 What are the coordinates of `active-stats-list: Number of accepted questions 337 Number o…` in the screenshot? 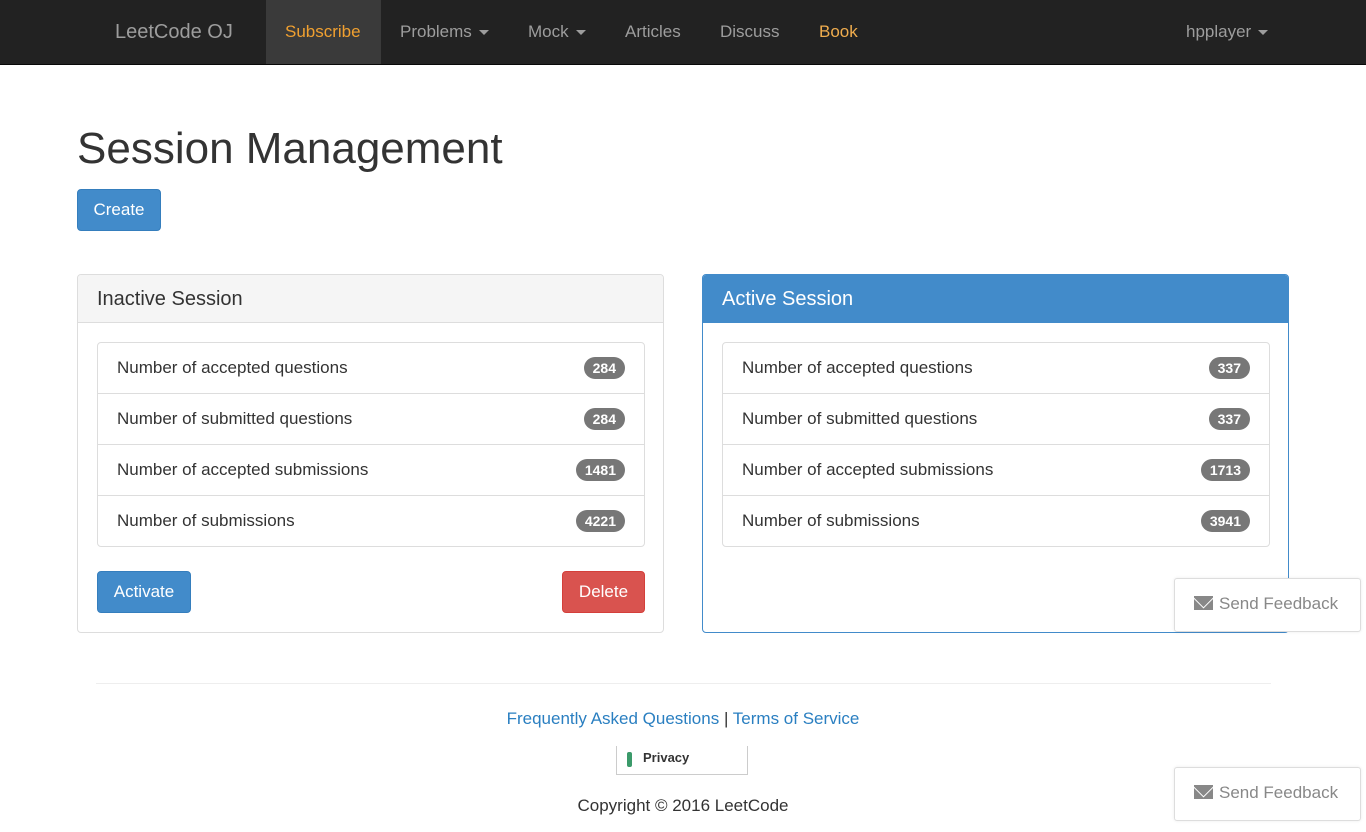 It's located at (996, 444).